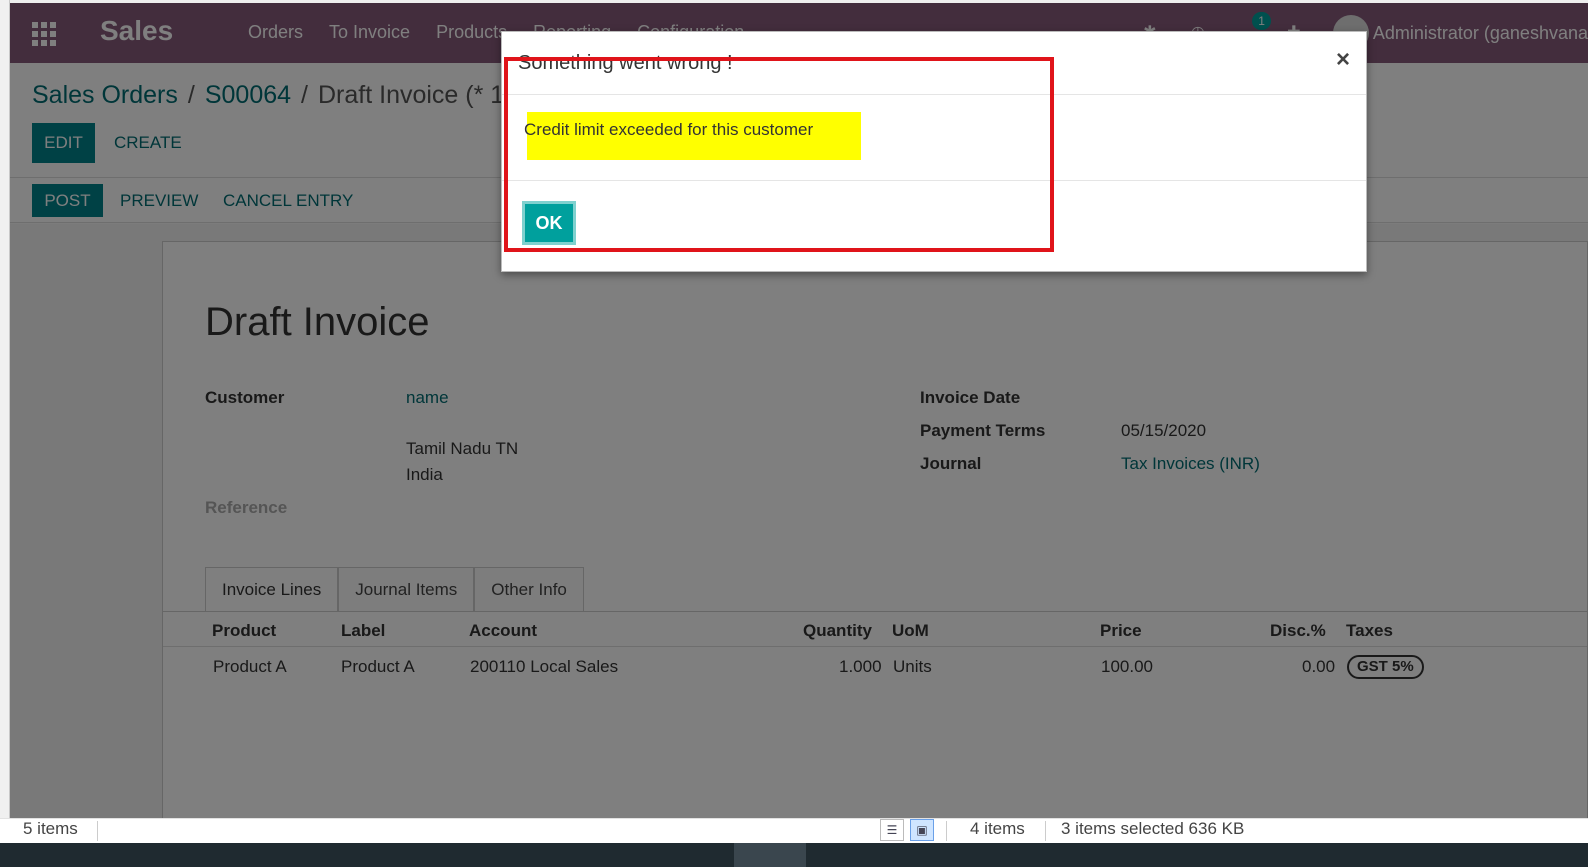 This screenshot has width=1588, height=867. Describe the element at coordinates (1343, 60) in the screenshot. I see `close-icon: ×` at that location.